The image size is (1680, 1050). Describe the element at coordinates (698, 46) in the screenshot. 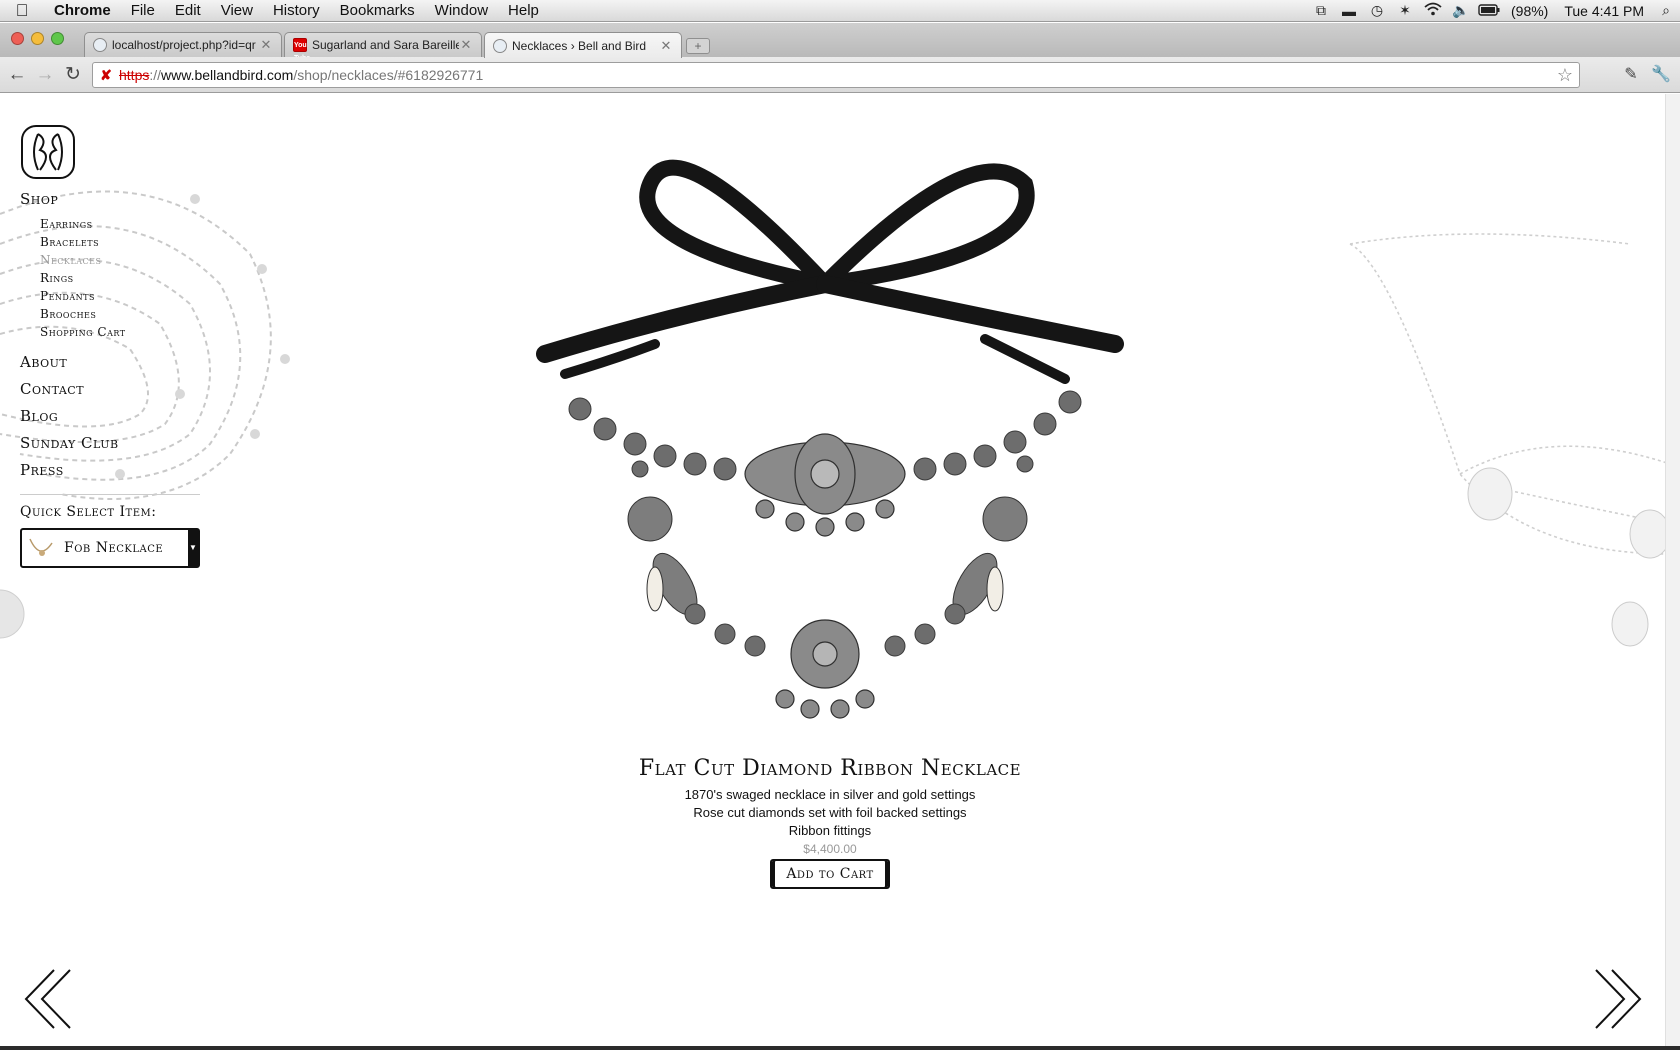

I see `new-tab-button: +` at that location.